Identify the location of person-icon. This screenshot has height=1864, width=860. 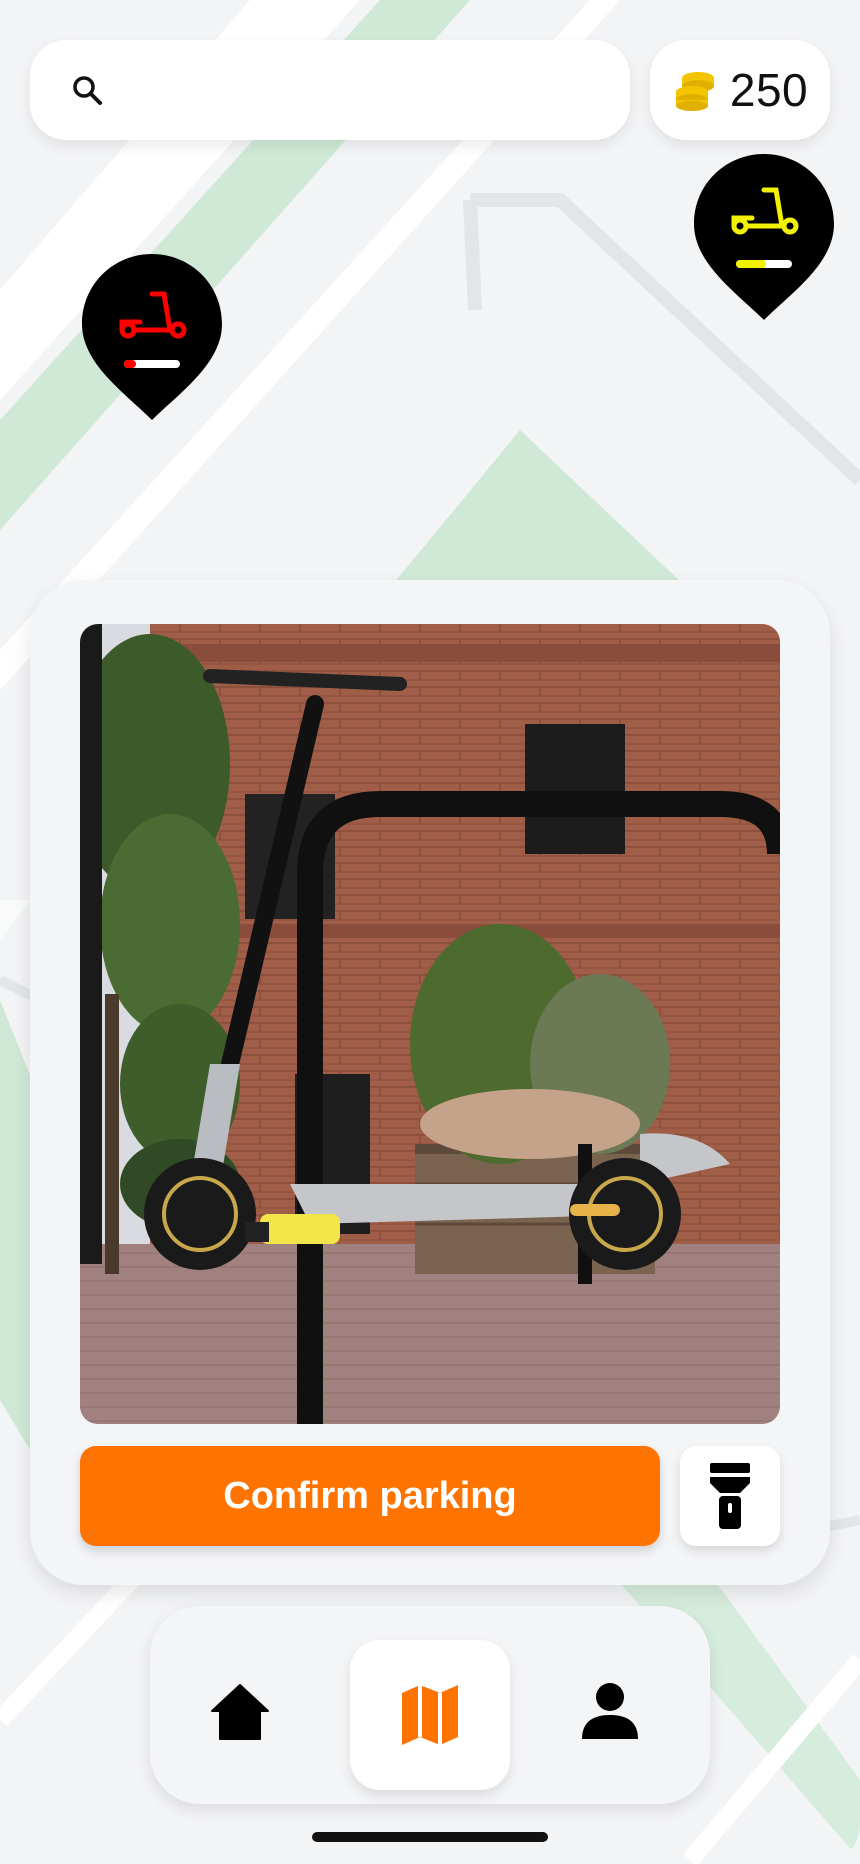
(610, 1711).